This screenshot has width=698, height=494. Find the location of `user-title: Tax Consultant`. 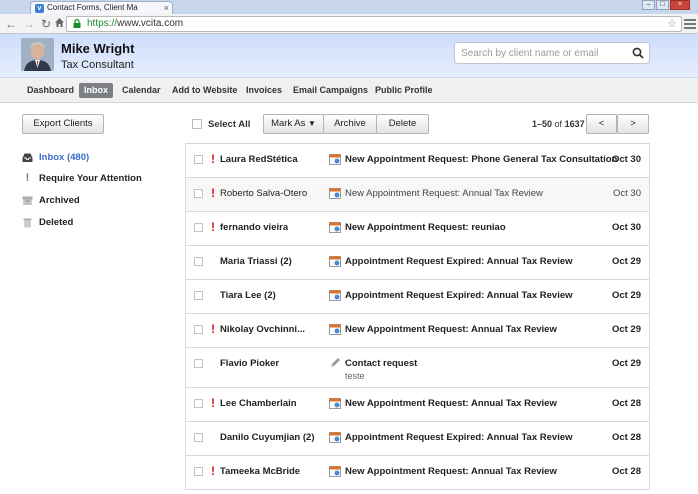

user-title: Tax Consultant is located at coordinates (97, 65).